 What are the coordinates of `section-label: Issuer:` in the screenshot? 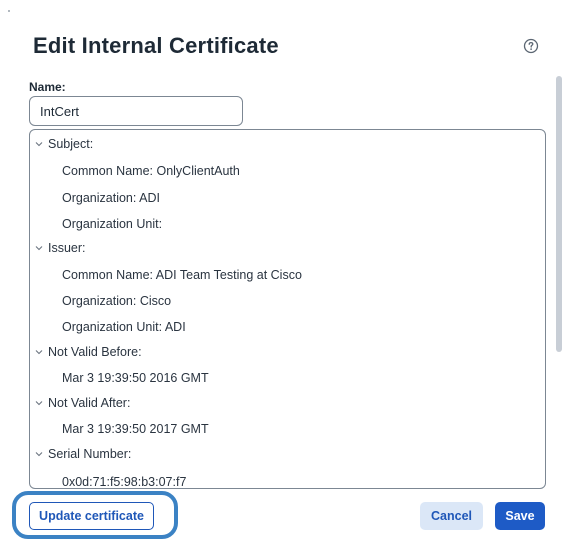 It's located at (67, 248).